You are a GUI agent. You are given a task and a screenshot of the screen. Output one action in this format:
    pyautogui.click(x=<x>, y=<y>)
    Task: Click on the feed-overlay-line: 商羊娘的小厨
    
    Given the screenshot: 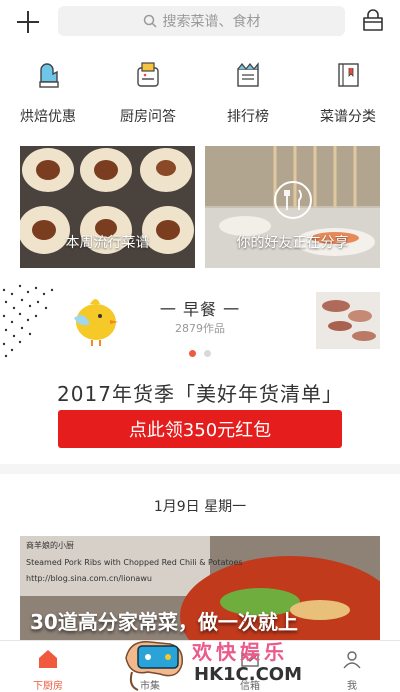 What is the action you would take?
    pyautogui.click(x=50, y=545)
    